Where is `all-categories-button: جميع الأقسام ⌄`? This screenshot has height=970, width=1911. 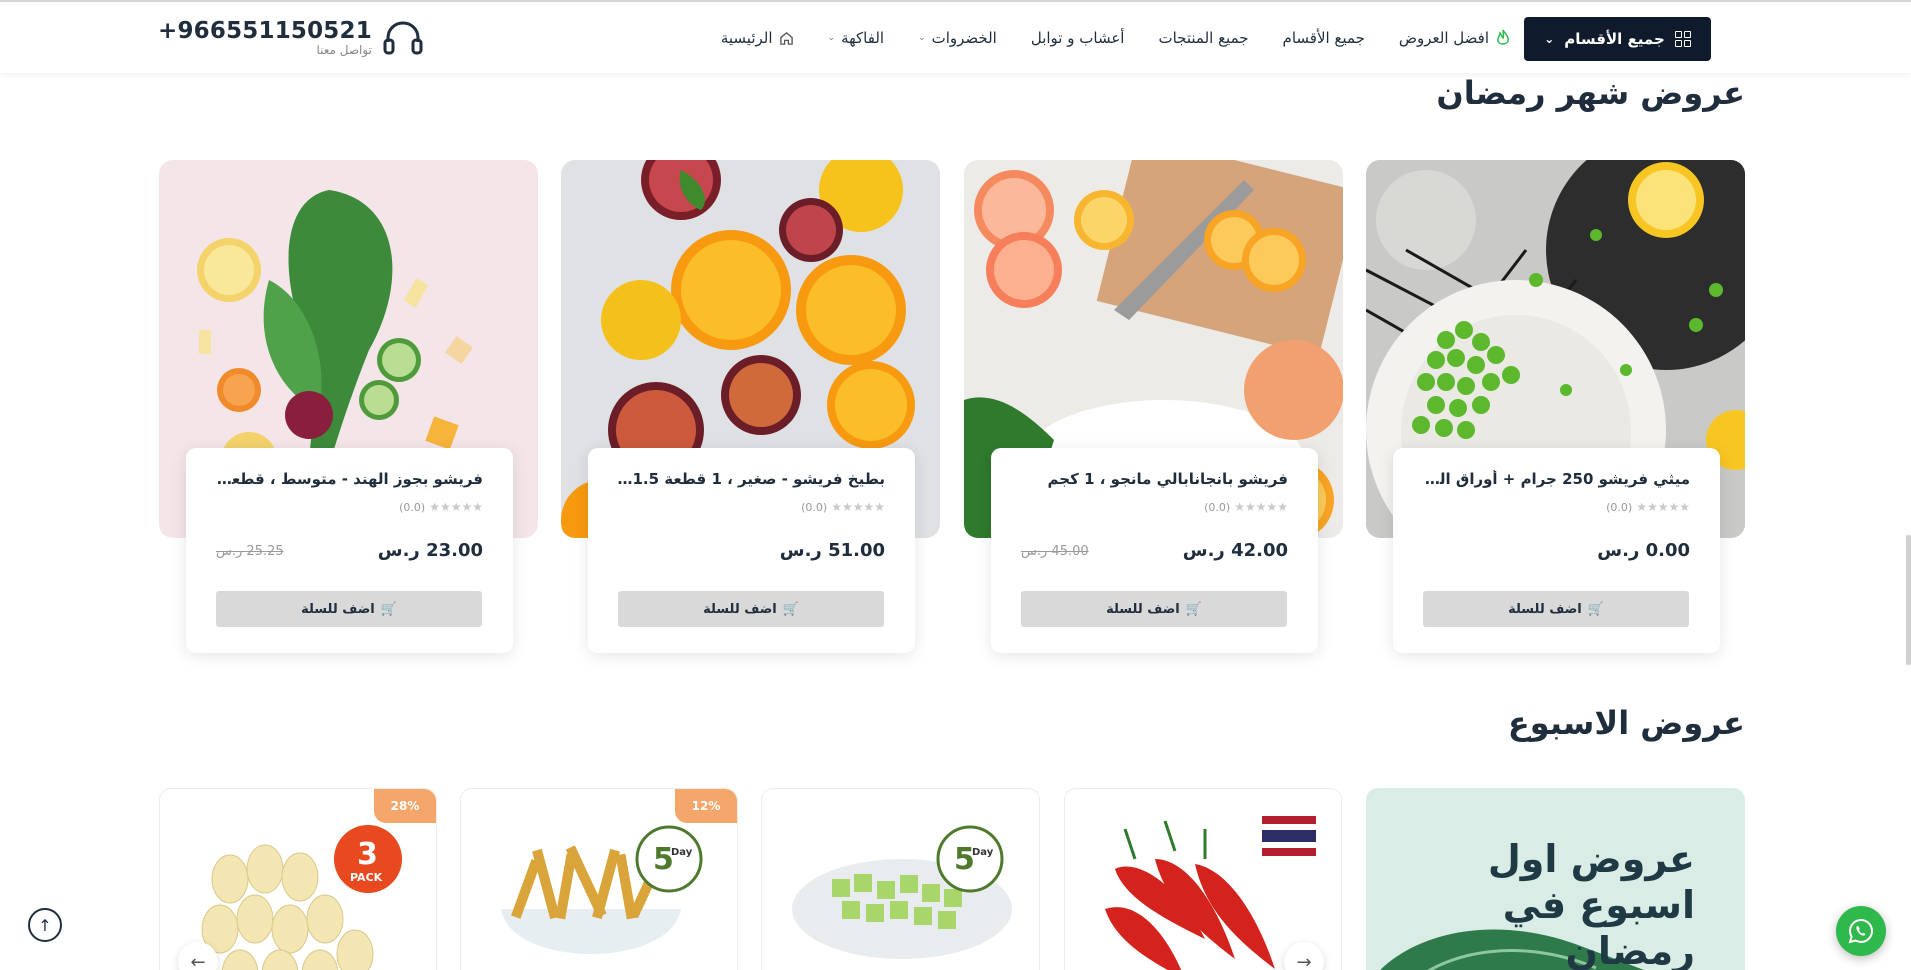
all-categories-button: جميع الأقسام ⌄ is located at coordinates (1617, 39).